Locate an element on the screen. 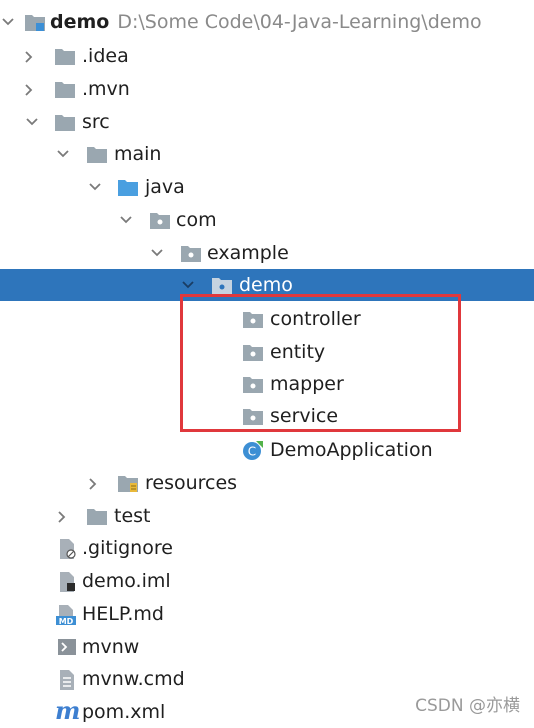 This screenshot has height=728, width=534. tree-label-example: example is located at coordinates (248, 253).